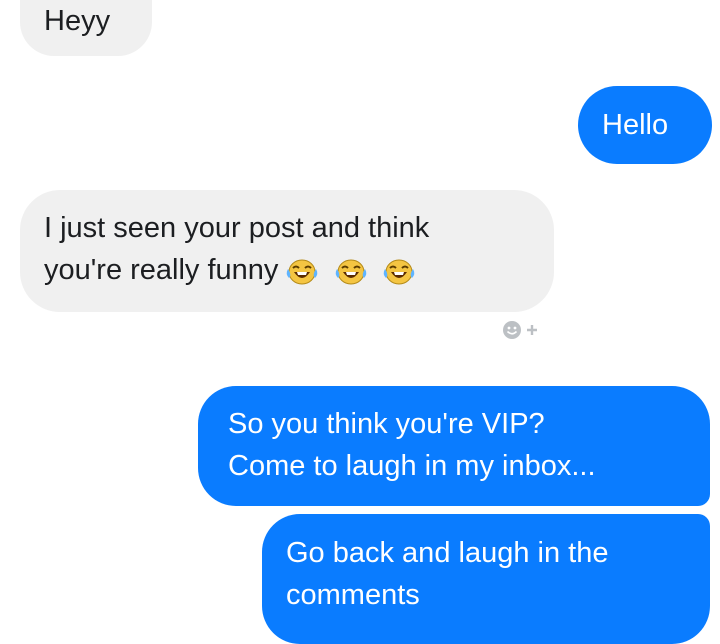  What do you see at coordinates (447, 553) in the screenshot?
I see `message-text-line: Go back and laugh in the` at bounding box center [447, 553].